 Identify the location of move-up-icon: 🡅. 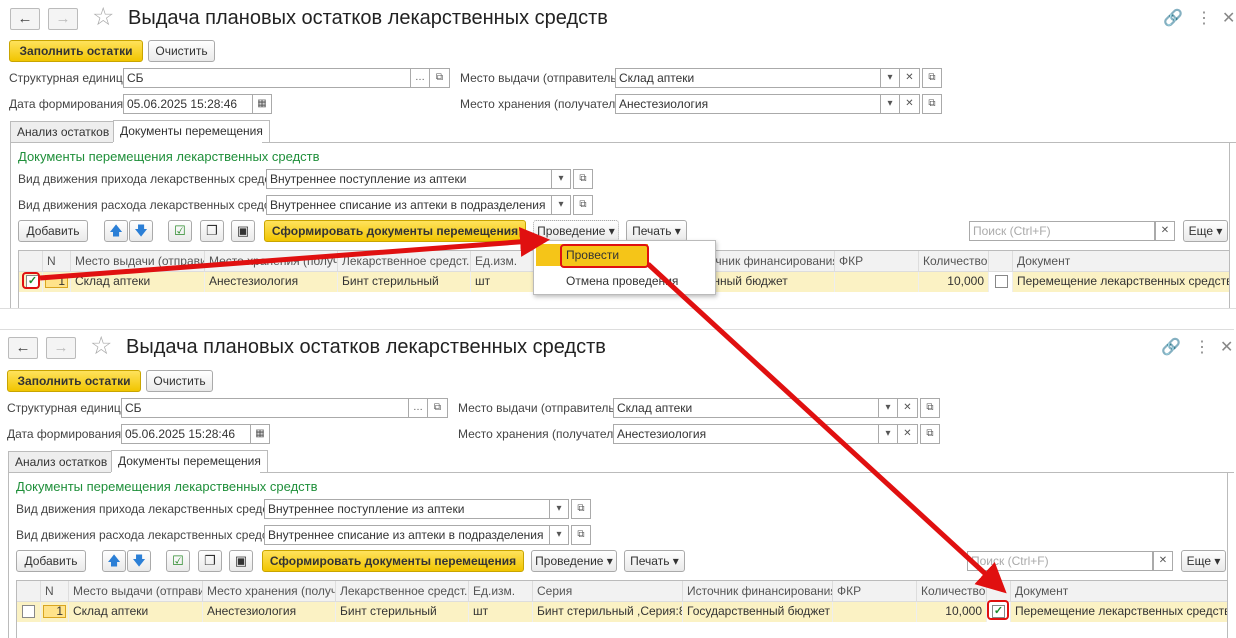
(116, 231).